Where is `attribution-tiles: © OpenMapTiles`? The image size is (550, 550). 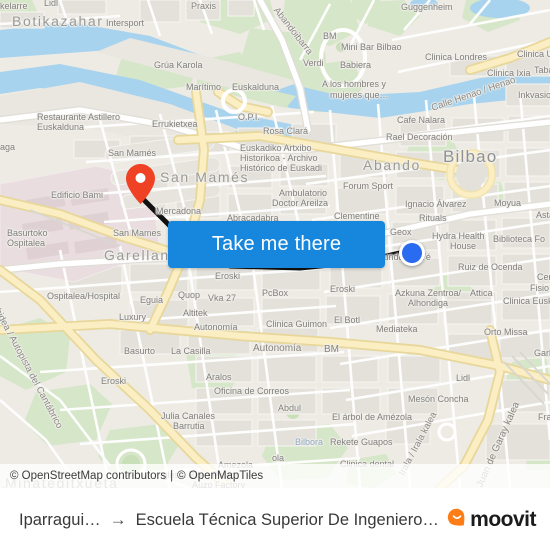
attribution-tiles: © OpenMapTiles is located at coordinates (220, 476).